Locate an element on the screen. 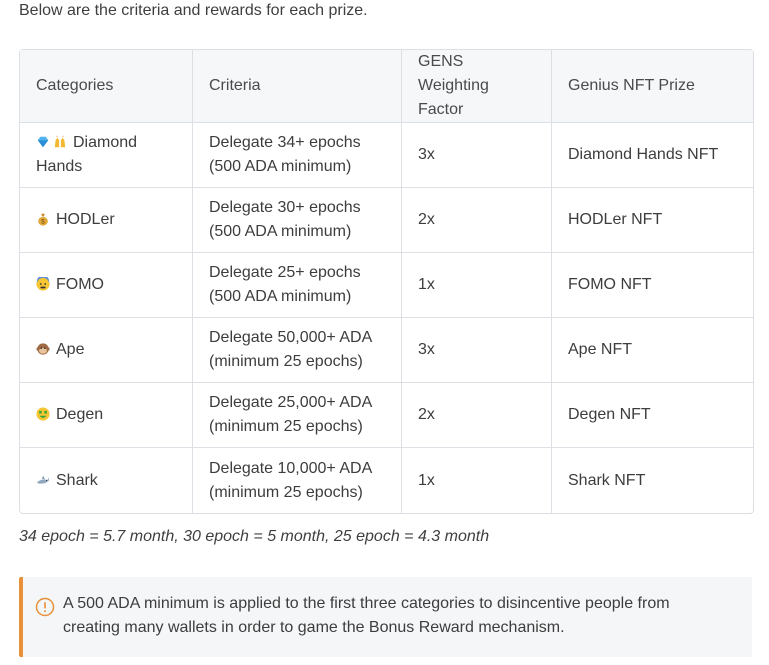  warning-circle-icon is located at coordinates (45, 607).